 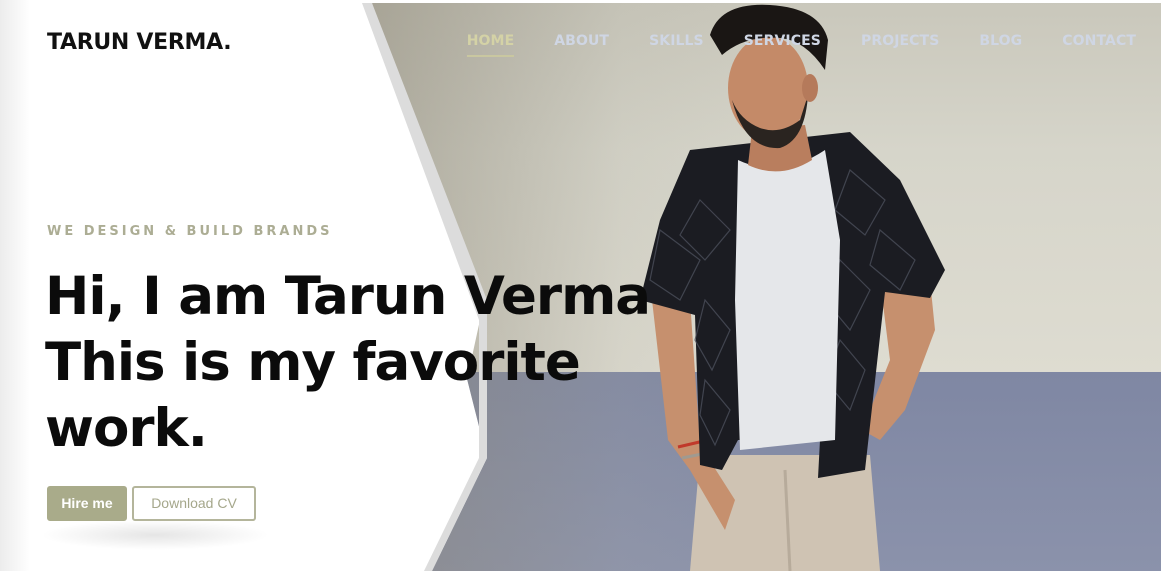 I want to click on nav-skills: SKILLS, so click(x=676, y=45).